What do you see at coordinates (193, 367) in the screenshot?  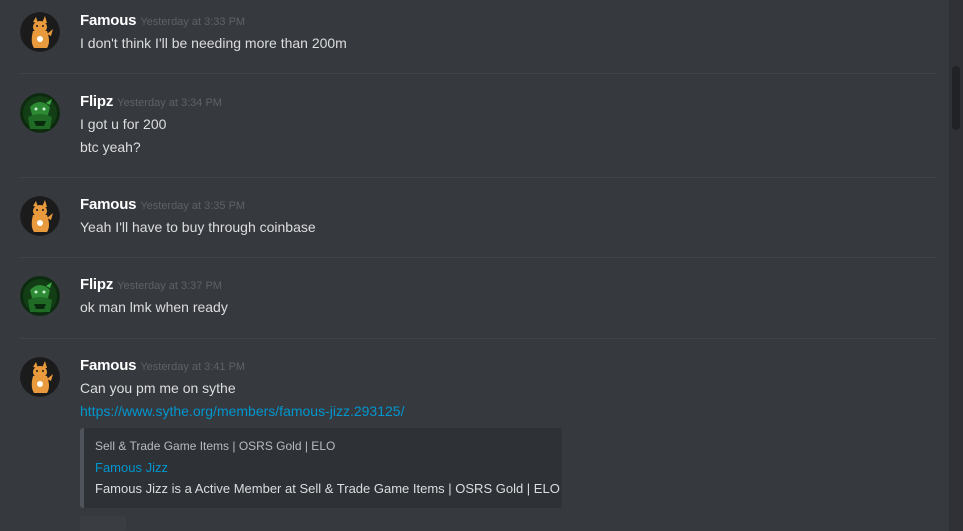 I see `timestamp: Yesterday at 3:41 PM` at bounding box center [193, 367].